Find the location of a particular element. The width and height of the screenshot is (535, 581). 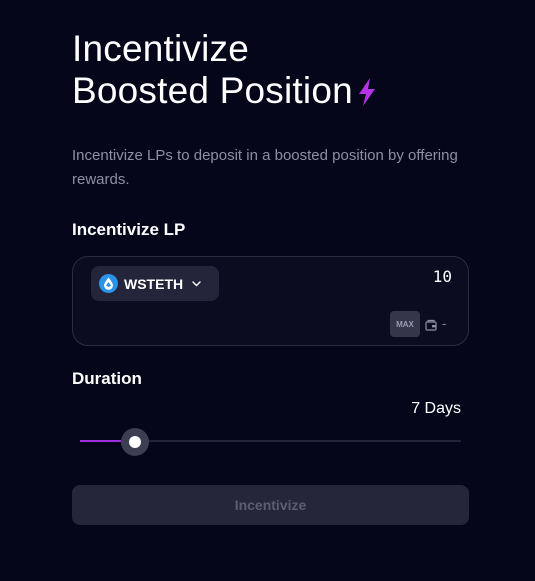

page-title: Incentivize Boosted Position is located at coordinates (224, 72).